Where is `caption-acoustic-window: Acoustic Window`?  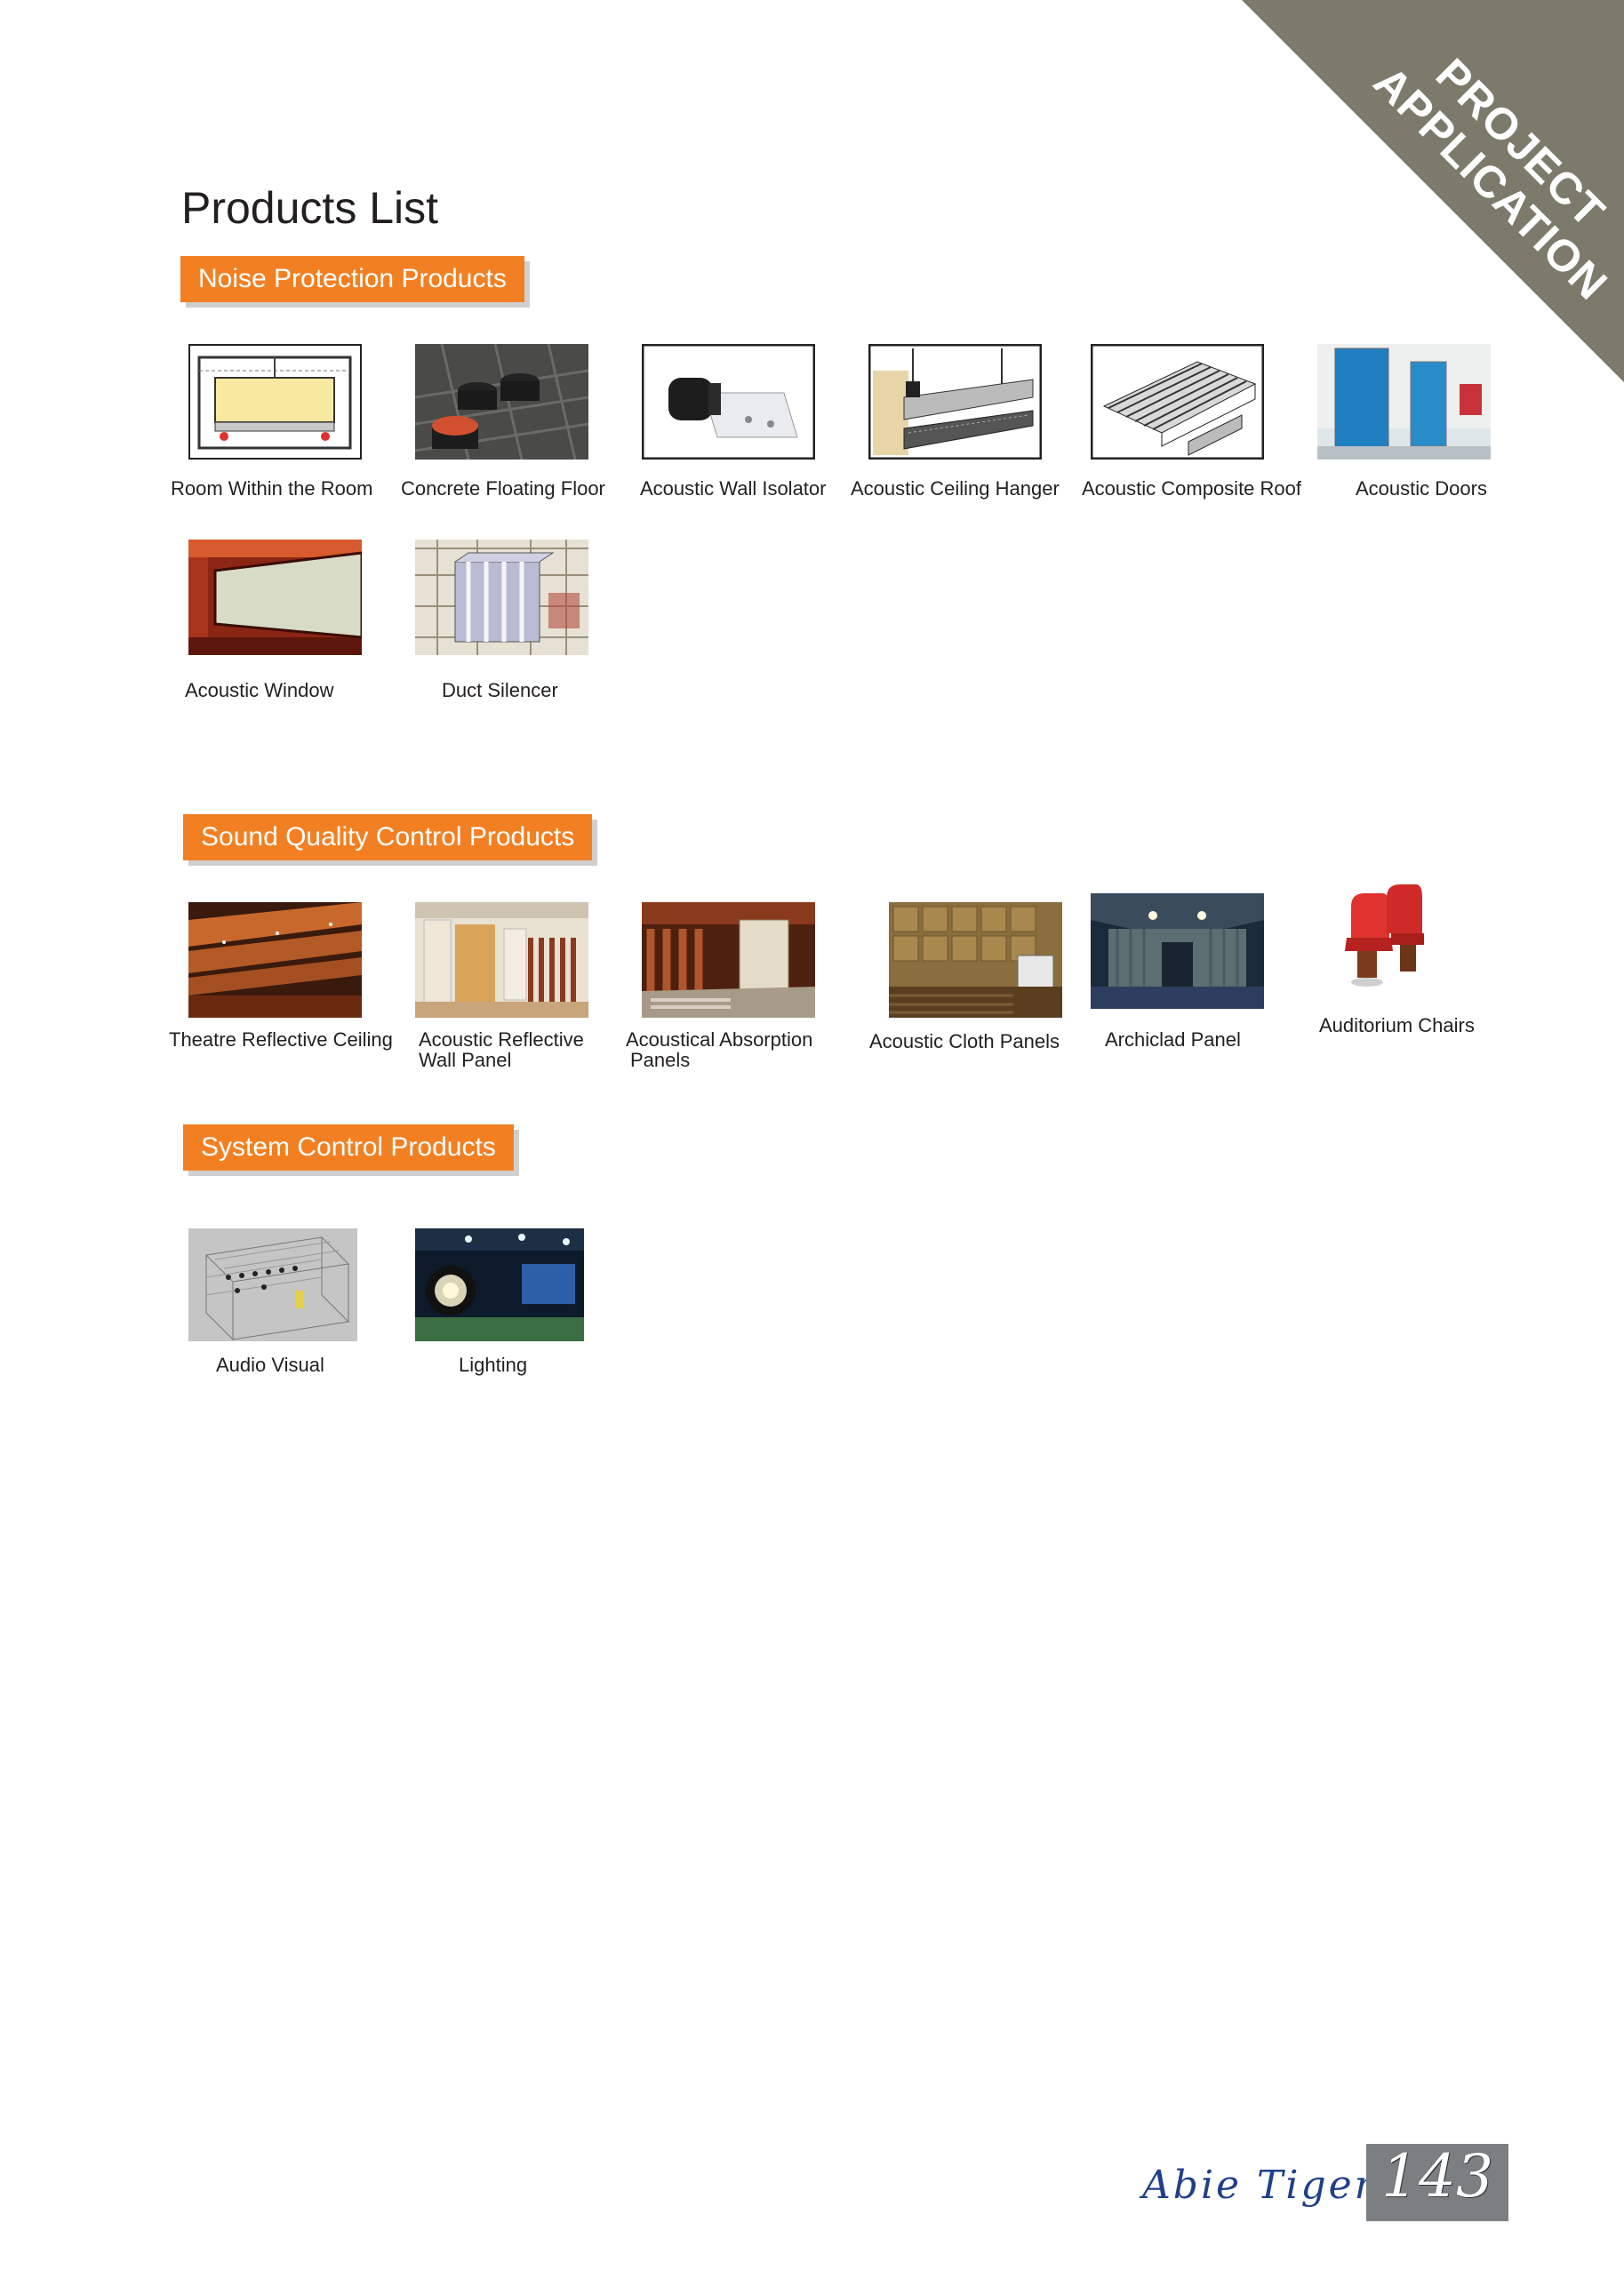 caption-acoustic-window: Acoustic Window is located at coordinates (259, 690).